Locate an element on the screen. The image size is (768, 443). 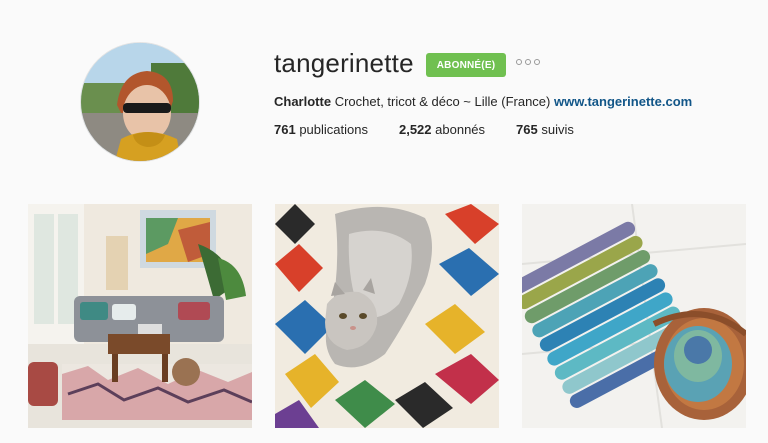
knitting-photo is located at coordinates (634, 316).